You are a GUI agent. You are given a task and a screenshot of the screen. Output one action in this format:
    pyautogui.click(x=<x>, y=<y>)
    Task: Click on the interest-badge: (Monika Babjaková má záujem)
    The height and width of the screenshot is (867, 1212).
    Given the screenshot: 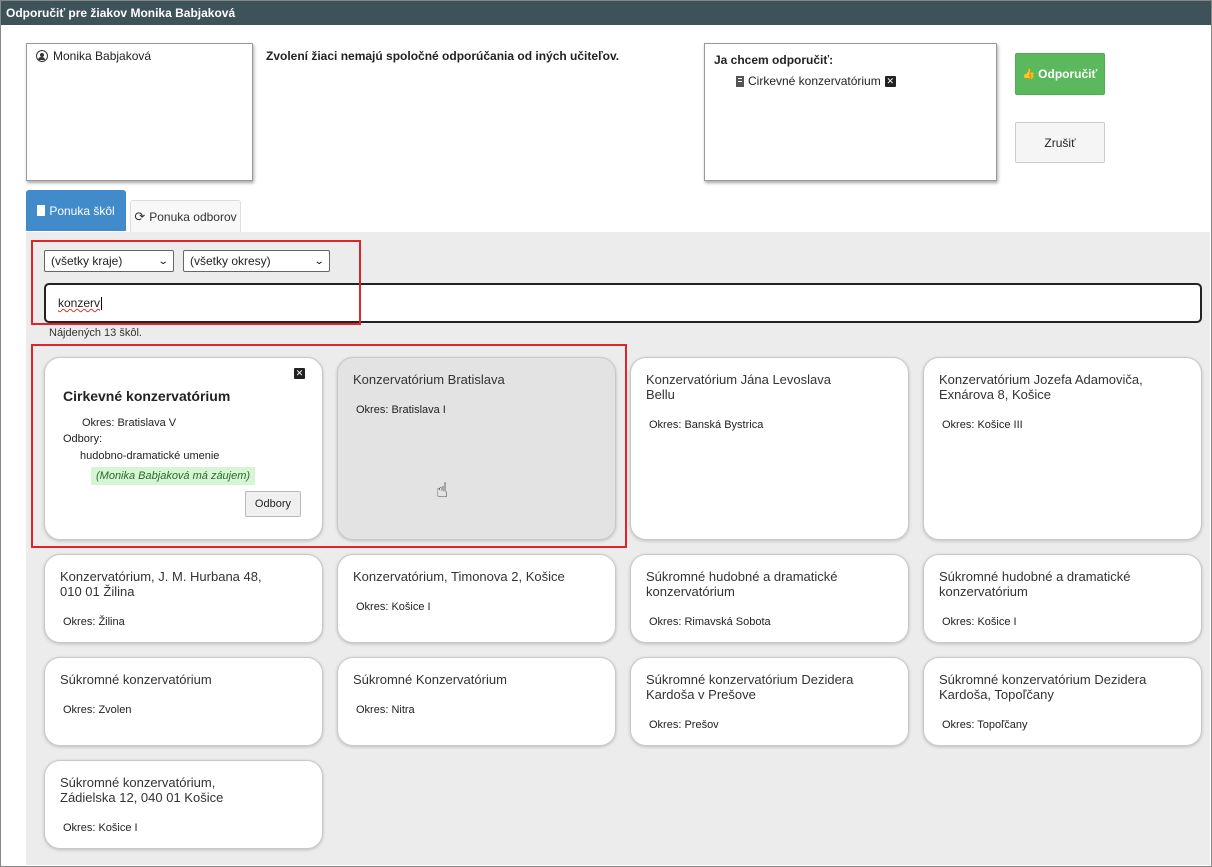 What is the action you would take?
    pyautogui.click(x=173, y=476)
    